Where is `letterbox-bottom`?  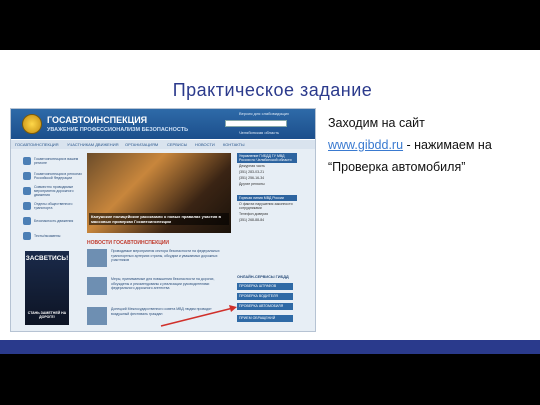 letterbox-bottom is located at coordinates (270, 379).